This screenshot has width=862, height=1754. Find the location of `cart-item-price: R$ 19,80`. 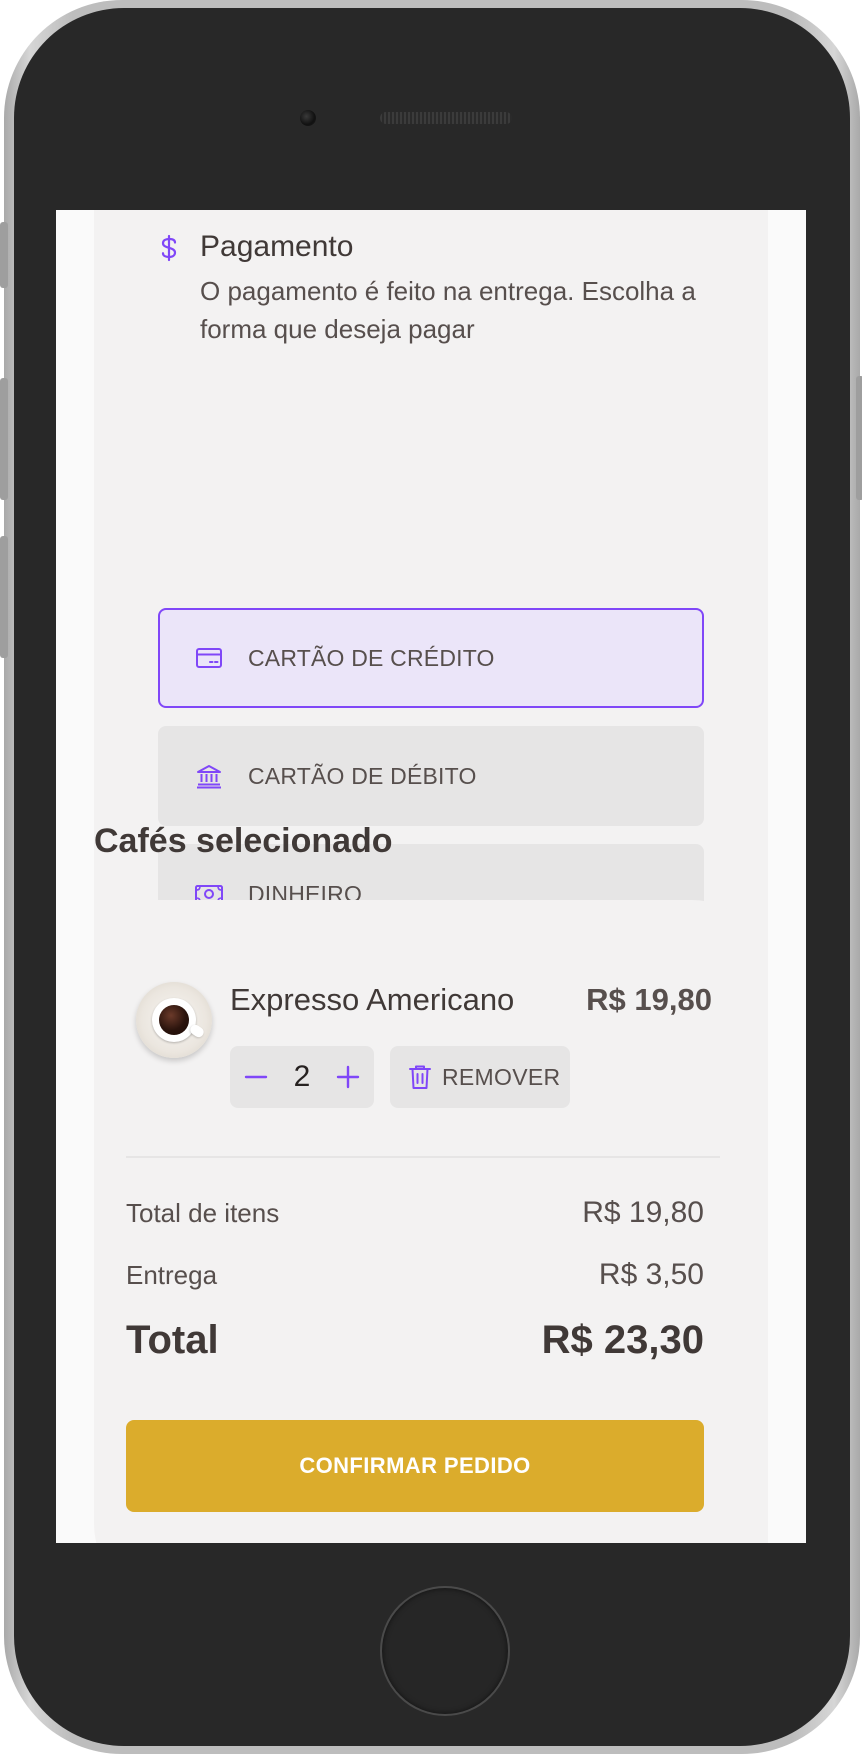

cart-item-price: R$ 19,80 is located at coordinates (649, 999).